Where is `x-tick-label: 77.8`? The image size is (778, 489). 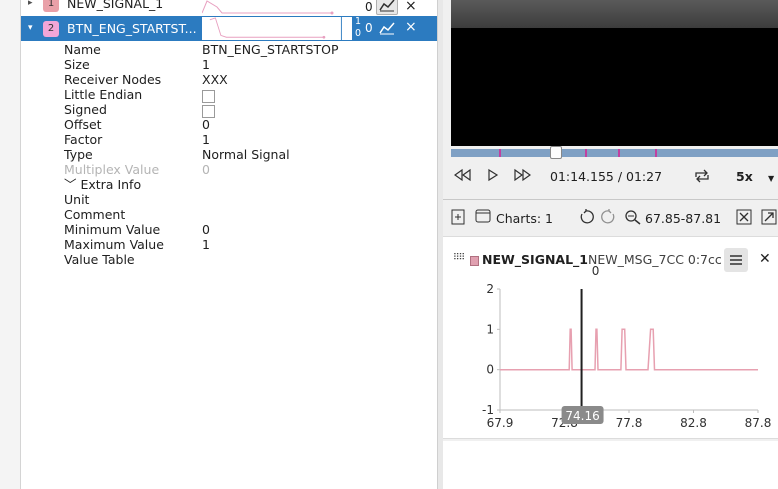 x-tick-label: 77.8 is located at coordinates (629, 423).